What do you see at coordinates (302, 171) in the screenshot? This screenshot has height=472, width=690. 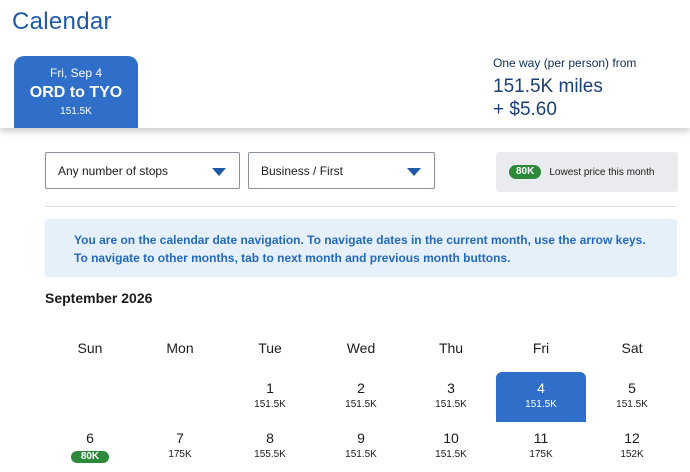 I see `cabin-select-value: Business / First` at bounding box center [302, 171].